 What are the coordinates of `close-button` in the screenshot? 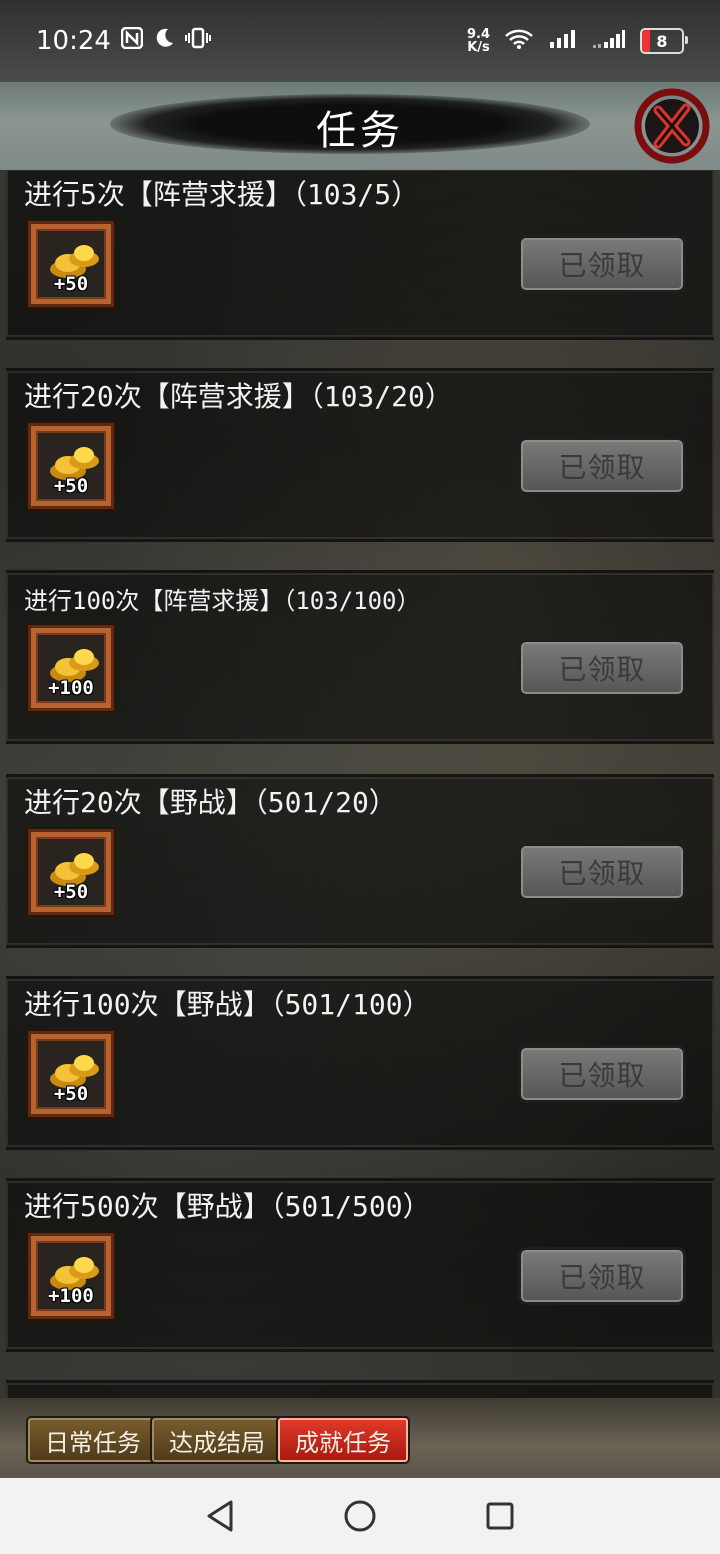 It's located at (670, 126).